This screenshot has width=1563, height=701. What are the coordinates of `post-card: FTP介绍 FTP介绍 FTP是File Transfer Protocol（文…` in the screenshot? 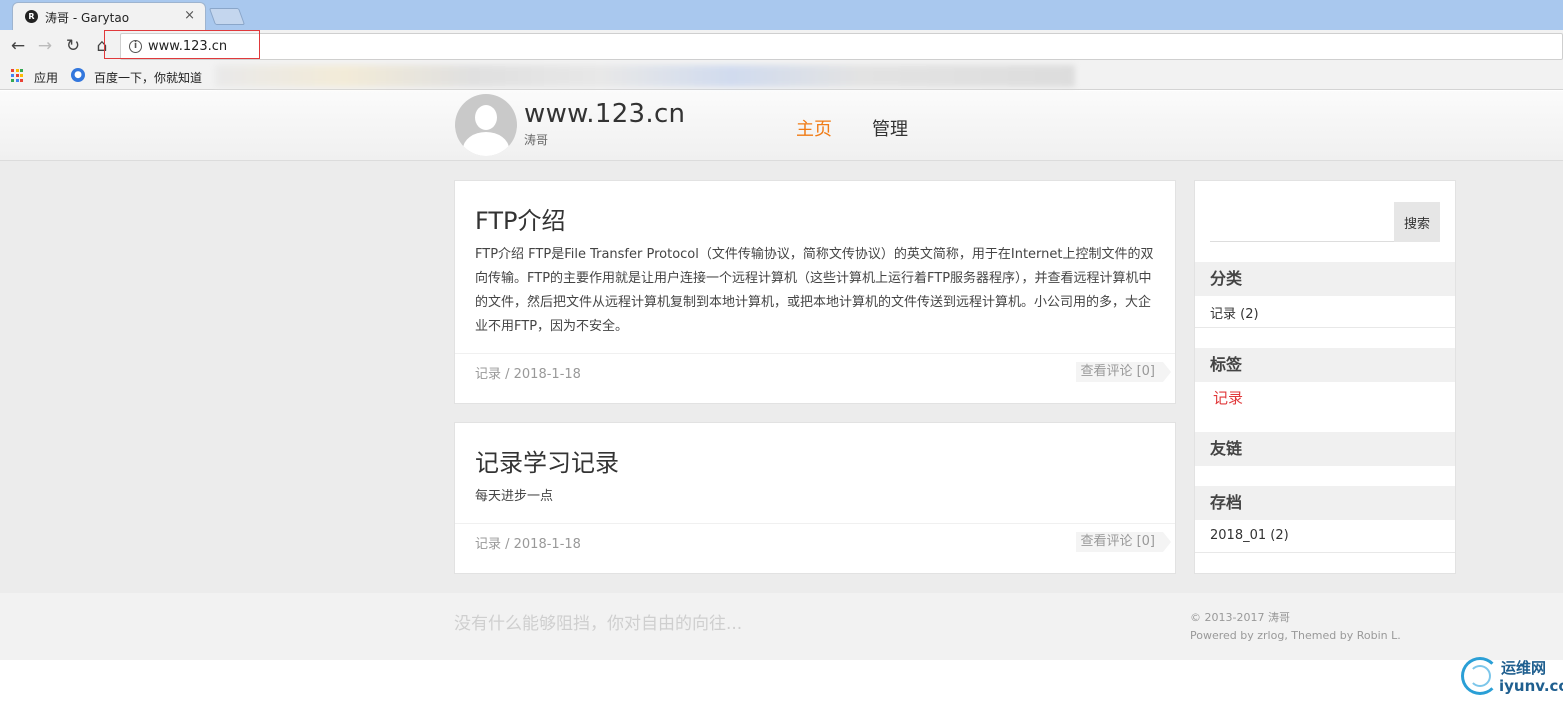 It's located at (815, 292).